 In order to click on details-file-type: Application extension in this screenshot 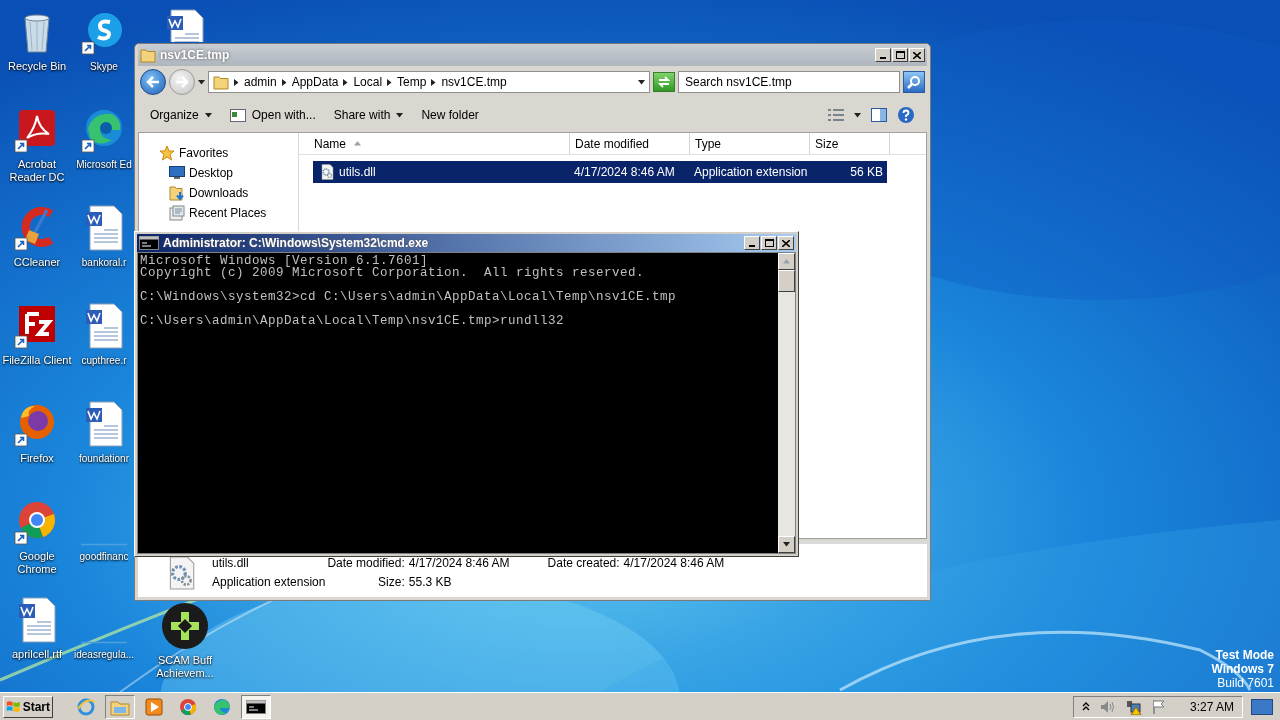, I will do `click(269, 582)`.